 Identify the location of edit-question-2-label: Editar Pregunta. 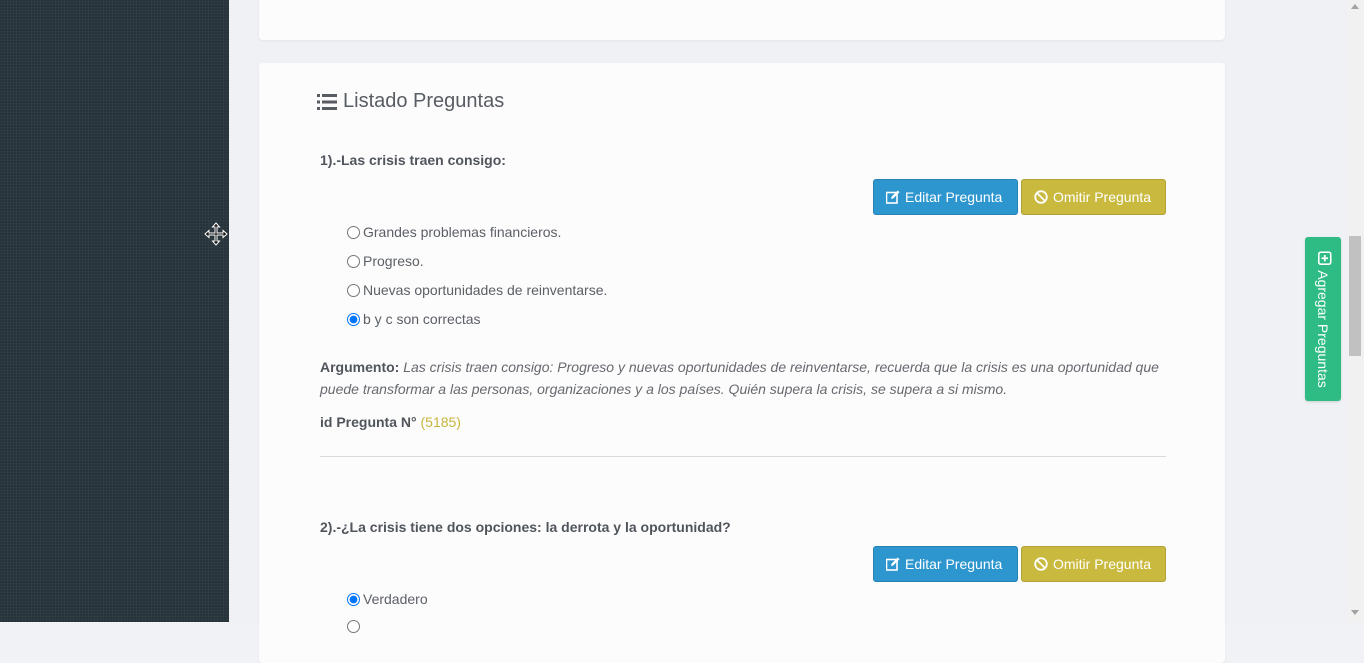
(954, 564).